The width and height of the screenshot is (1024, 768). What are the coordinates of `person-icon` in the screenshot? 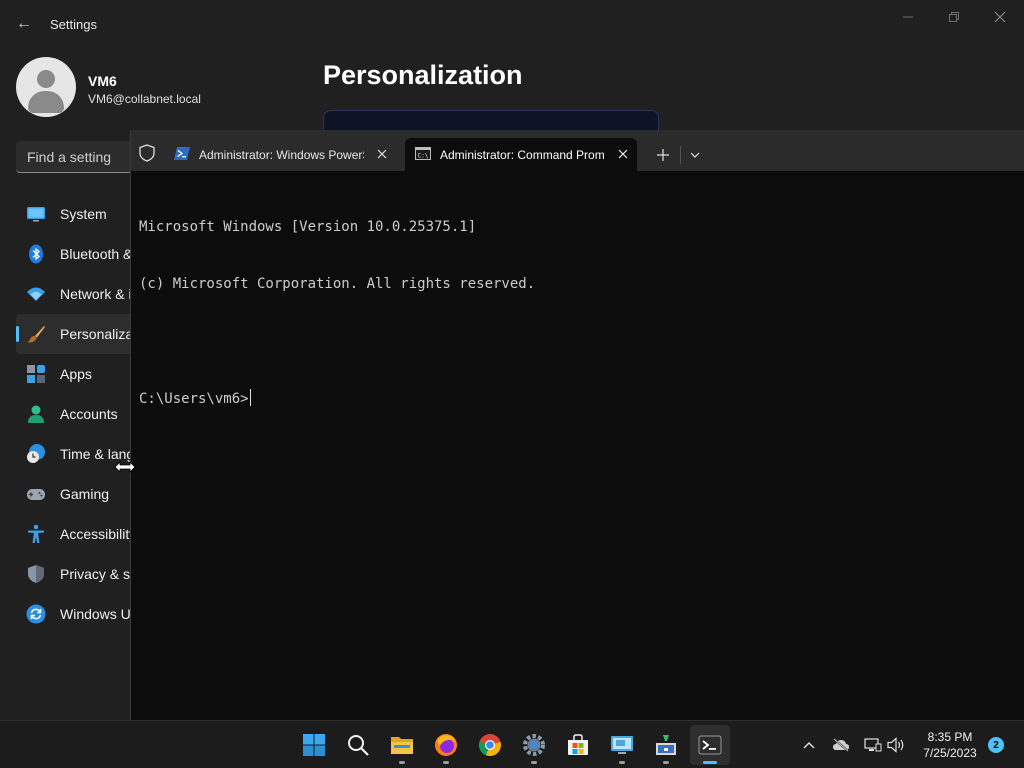 It's located at (36, 414).